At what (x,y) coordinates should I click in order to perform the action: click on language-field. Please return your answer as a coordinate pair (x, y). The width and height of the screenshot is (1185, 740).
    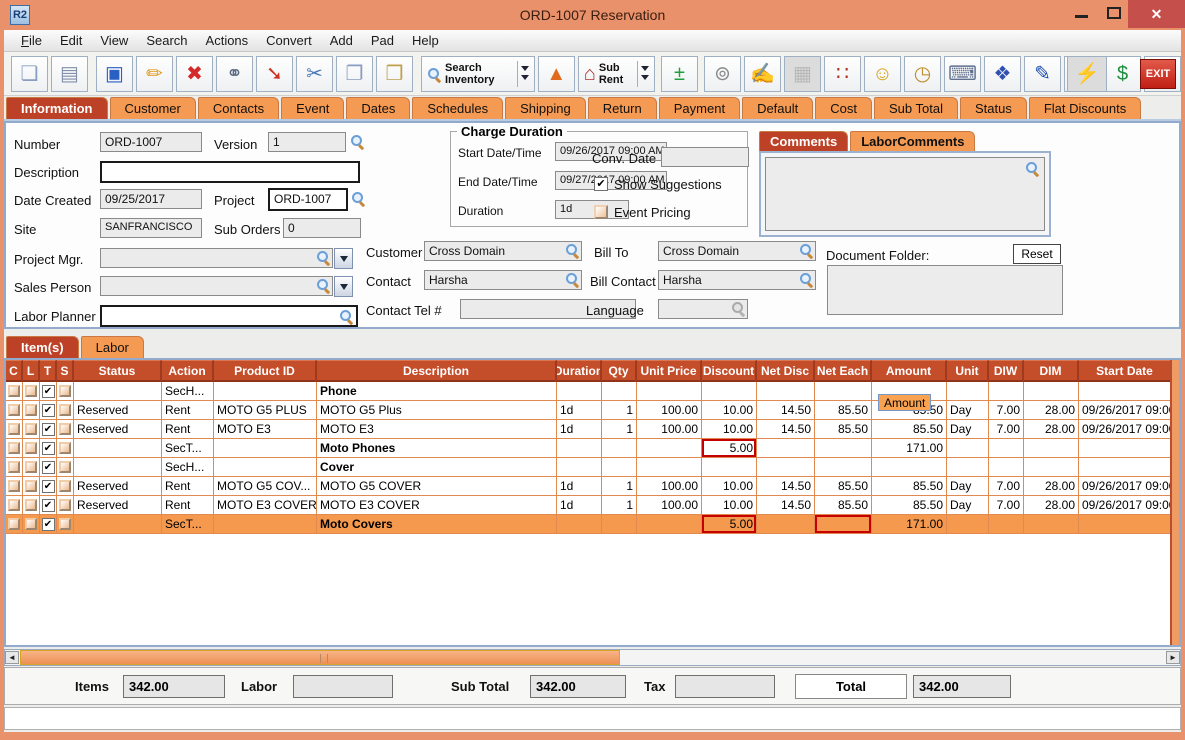
    Looking at the image, I should click on (703, 309).